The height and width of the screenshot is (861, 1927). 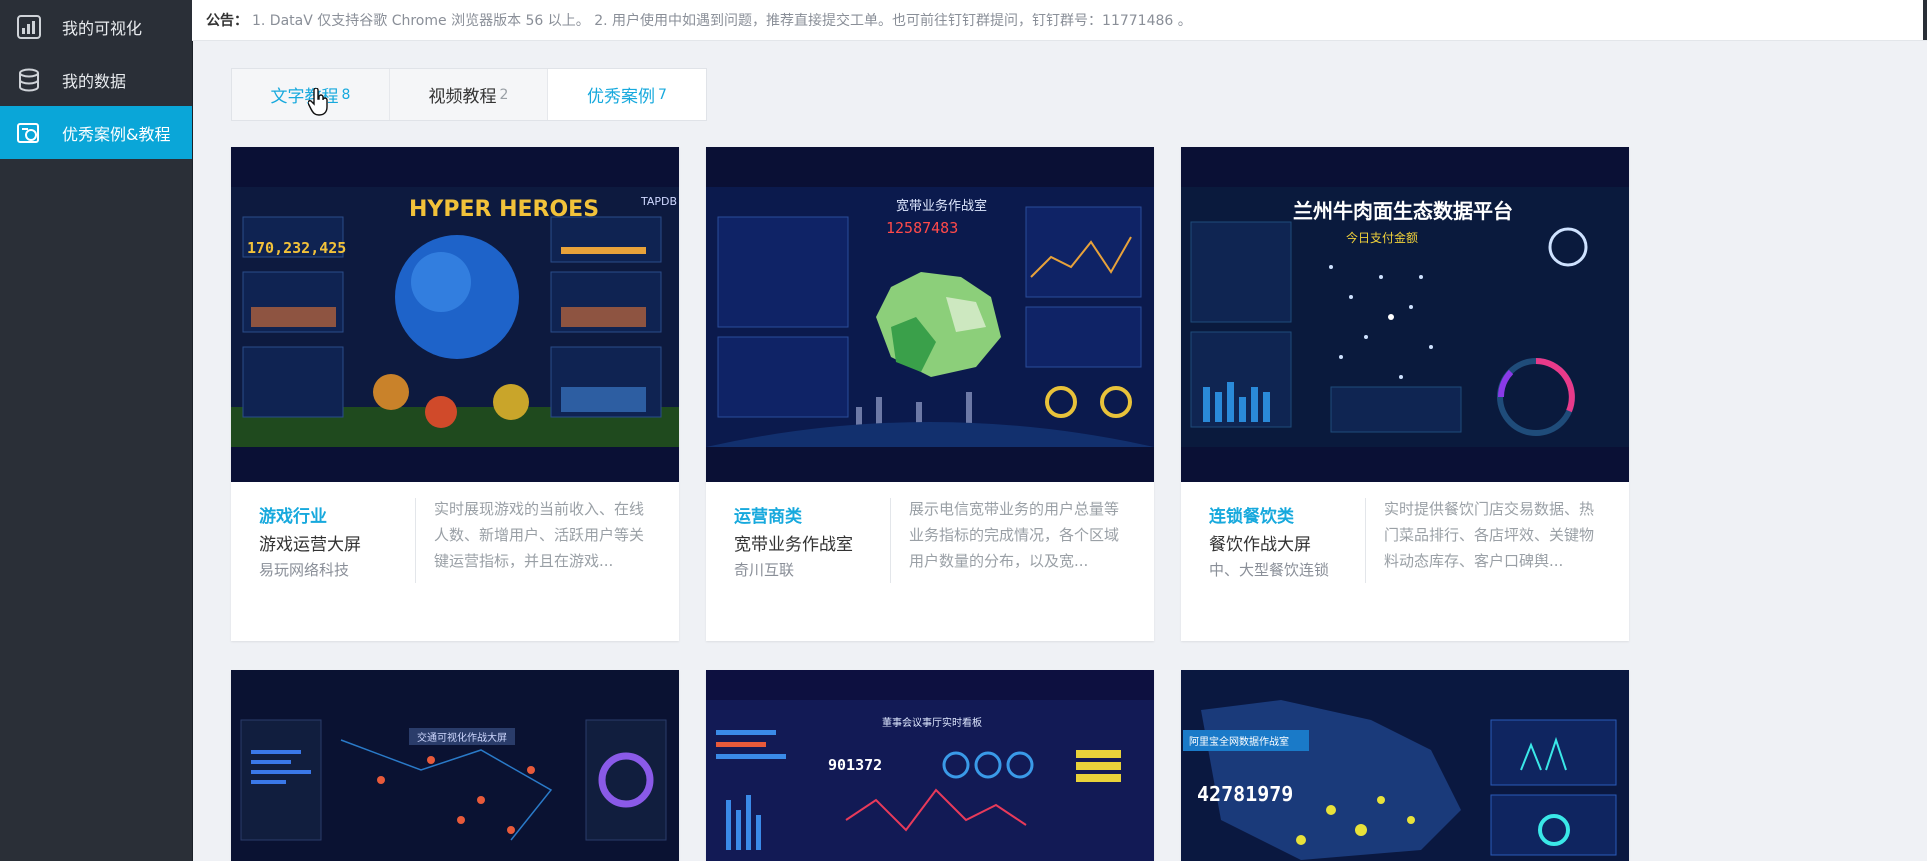 What do you see at coordinates (504, 94) in the screenshot?
I see `tab-count: 2` at bounding box center [504, 94].